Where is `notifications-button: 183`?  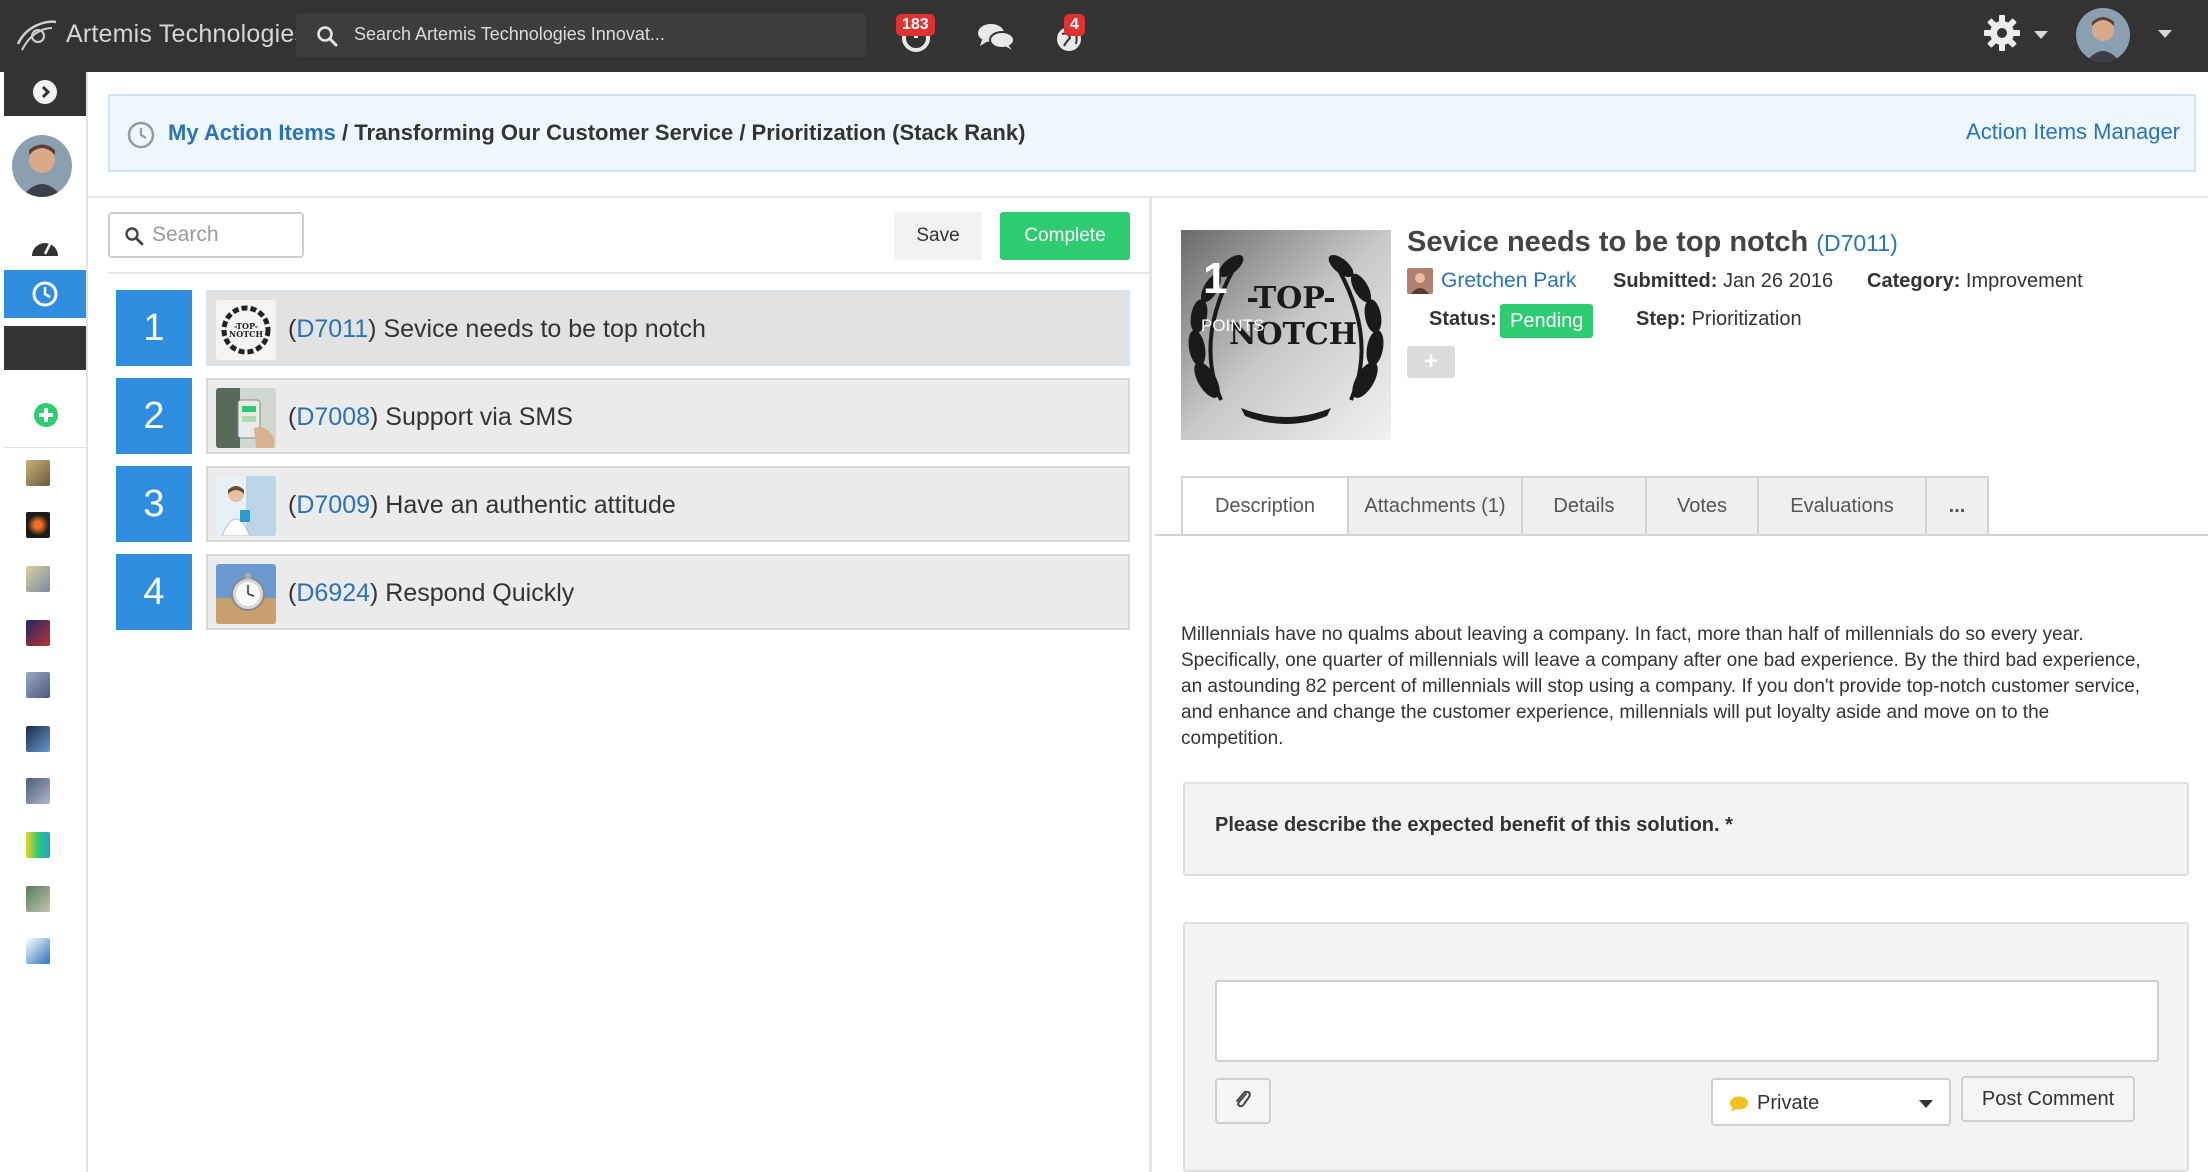 notifications-button: 183 is located at coordinates (918, 36).